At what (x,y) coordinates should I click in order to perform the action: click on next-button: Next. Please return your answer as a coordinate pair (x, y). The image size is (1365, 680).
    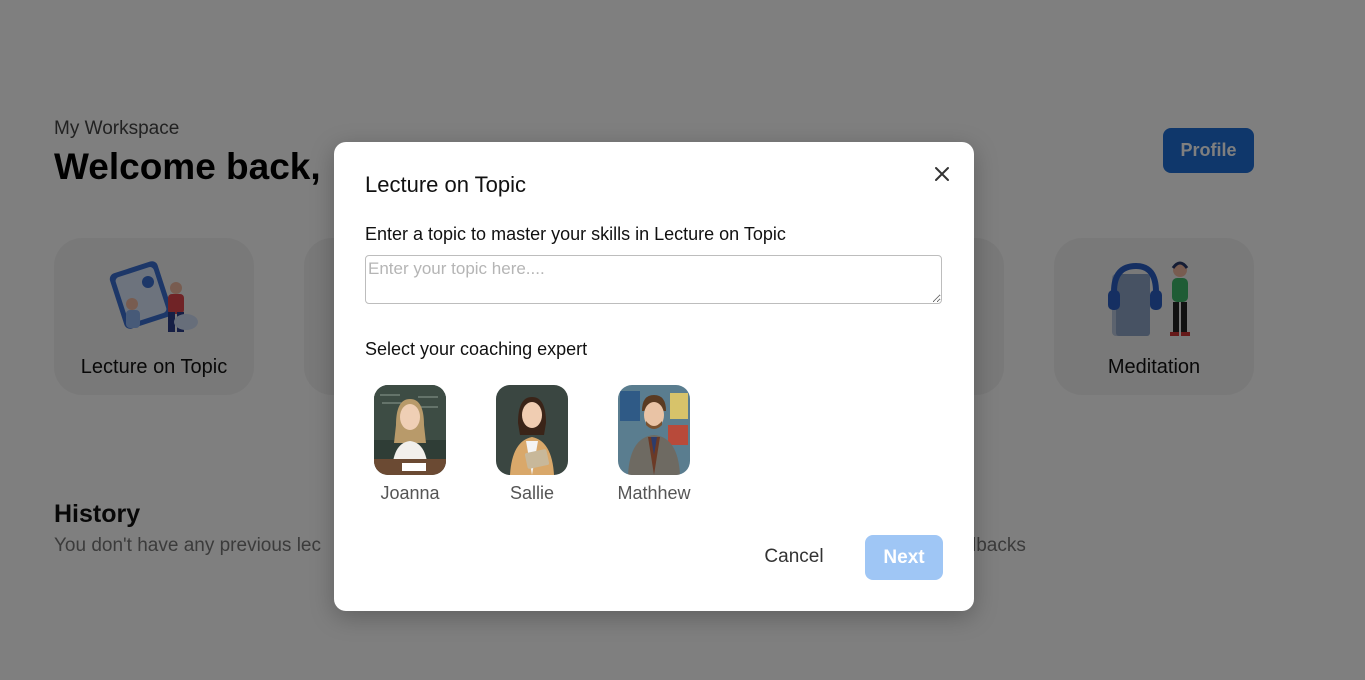
    Looking at the image, I should click on (904, 557).